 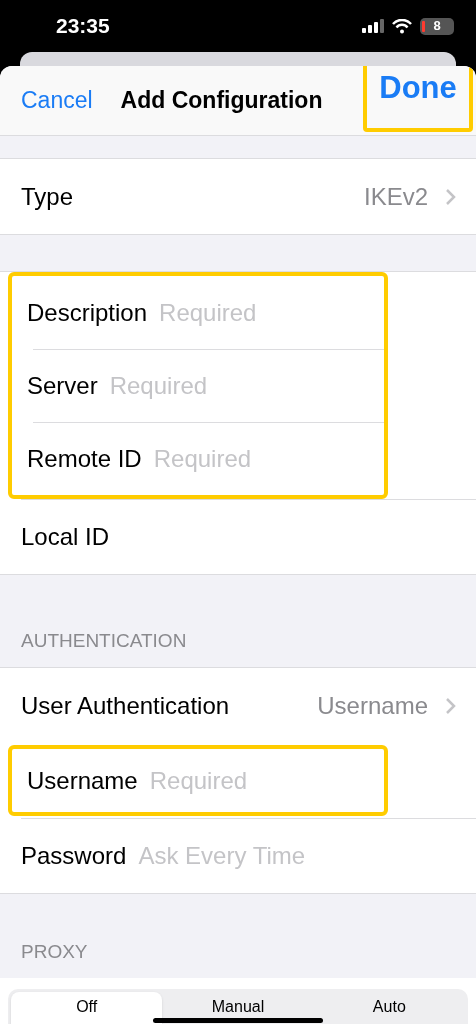 I want to click on text-input: Ask Every Time, so click(x=283, y=855).